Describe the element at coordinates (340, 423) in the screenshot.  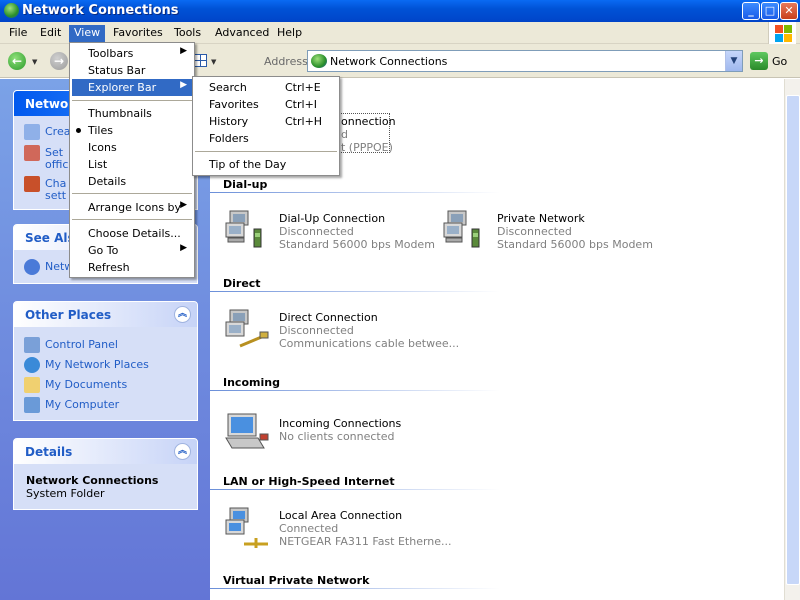
I see `tile-name: Incoming Connections` at that location.